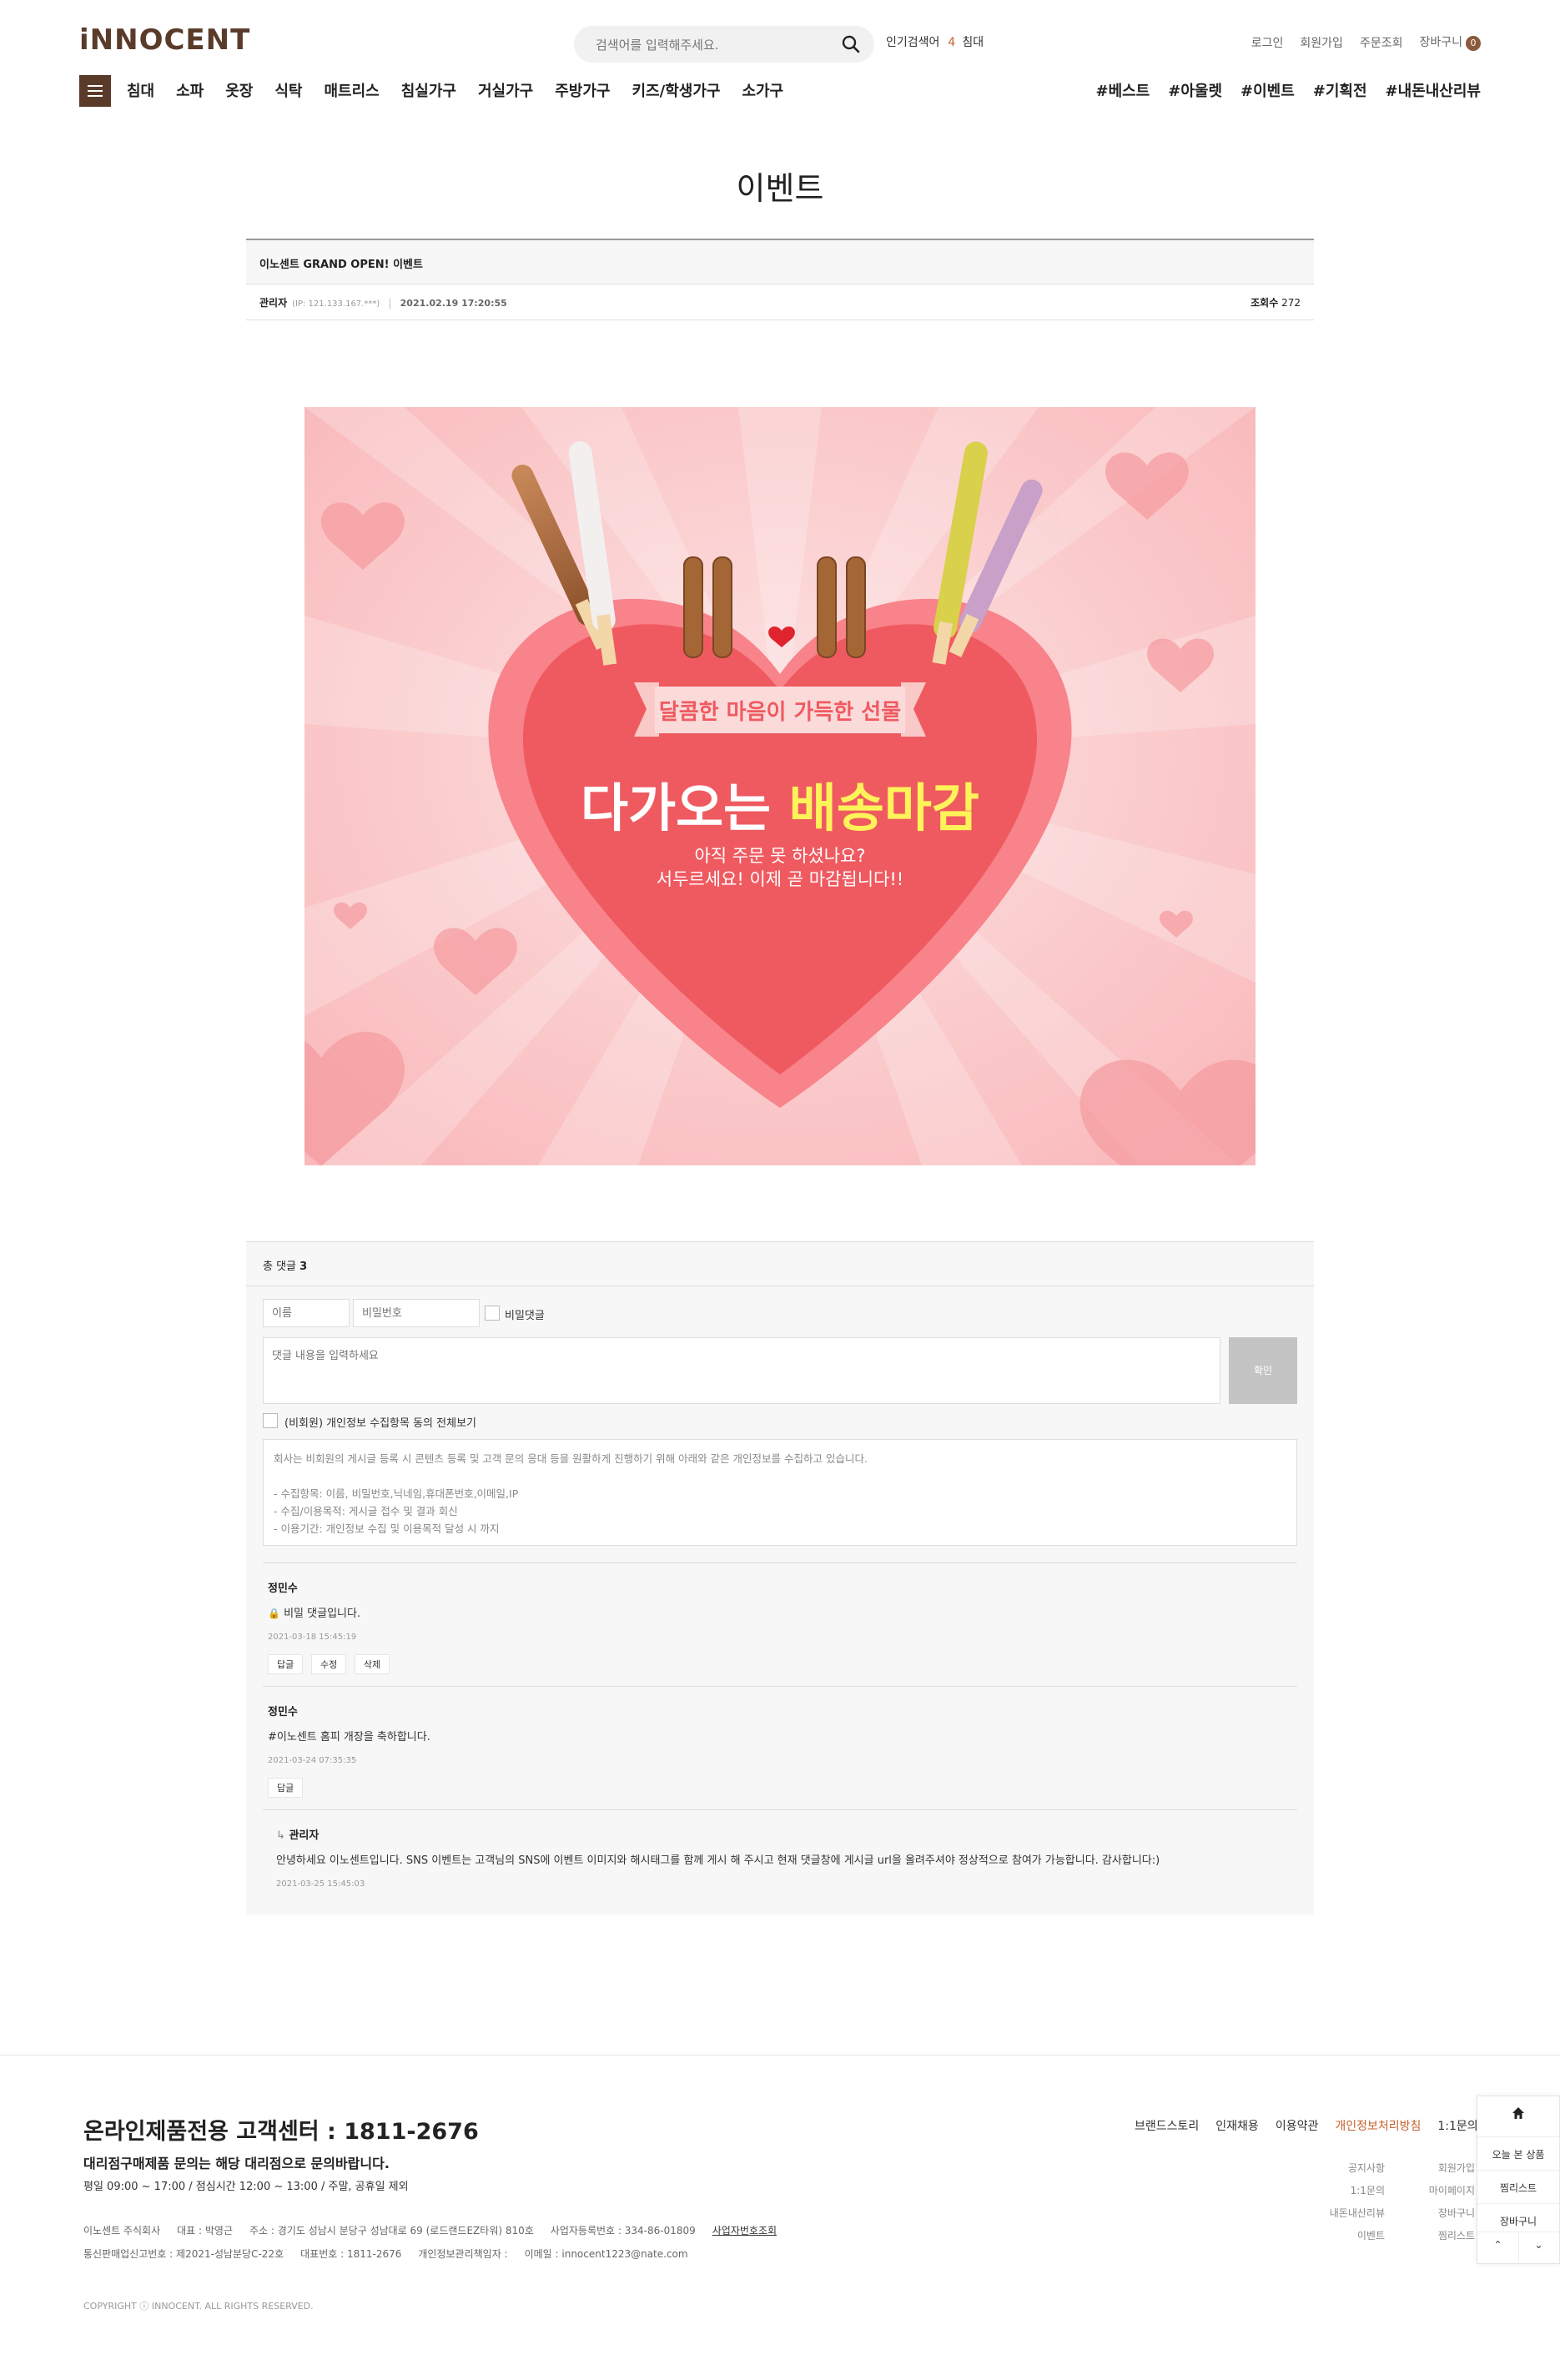  What do you see at coordinates (288, 90) in the screenshot?
I see `nav-table: 식탁` at bounding box center [288, 90].